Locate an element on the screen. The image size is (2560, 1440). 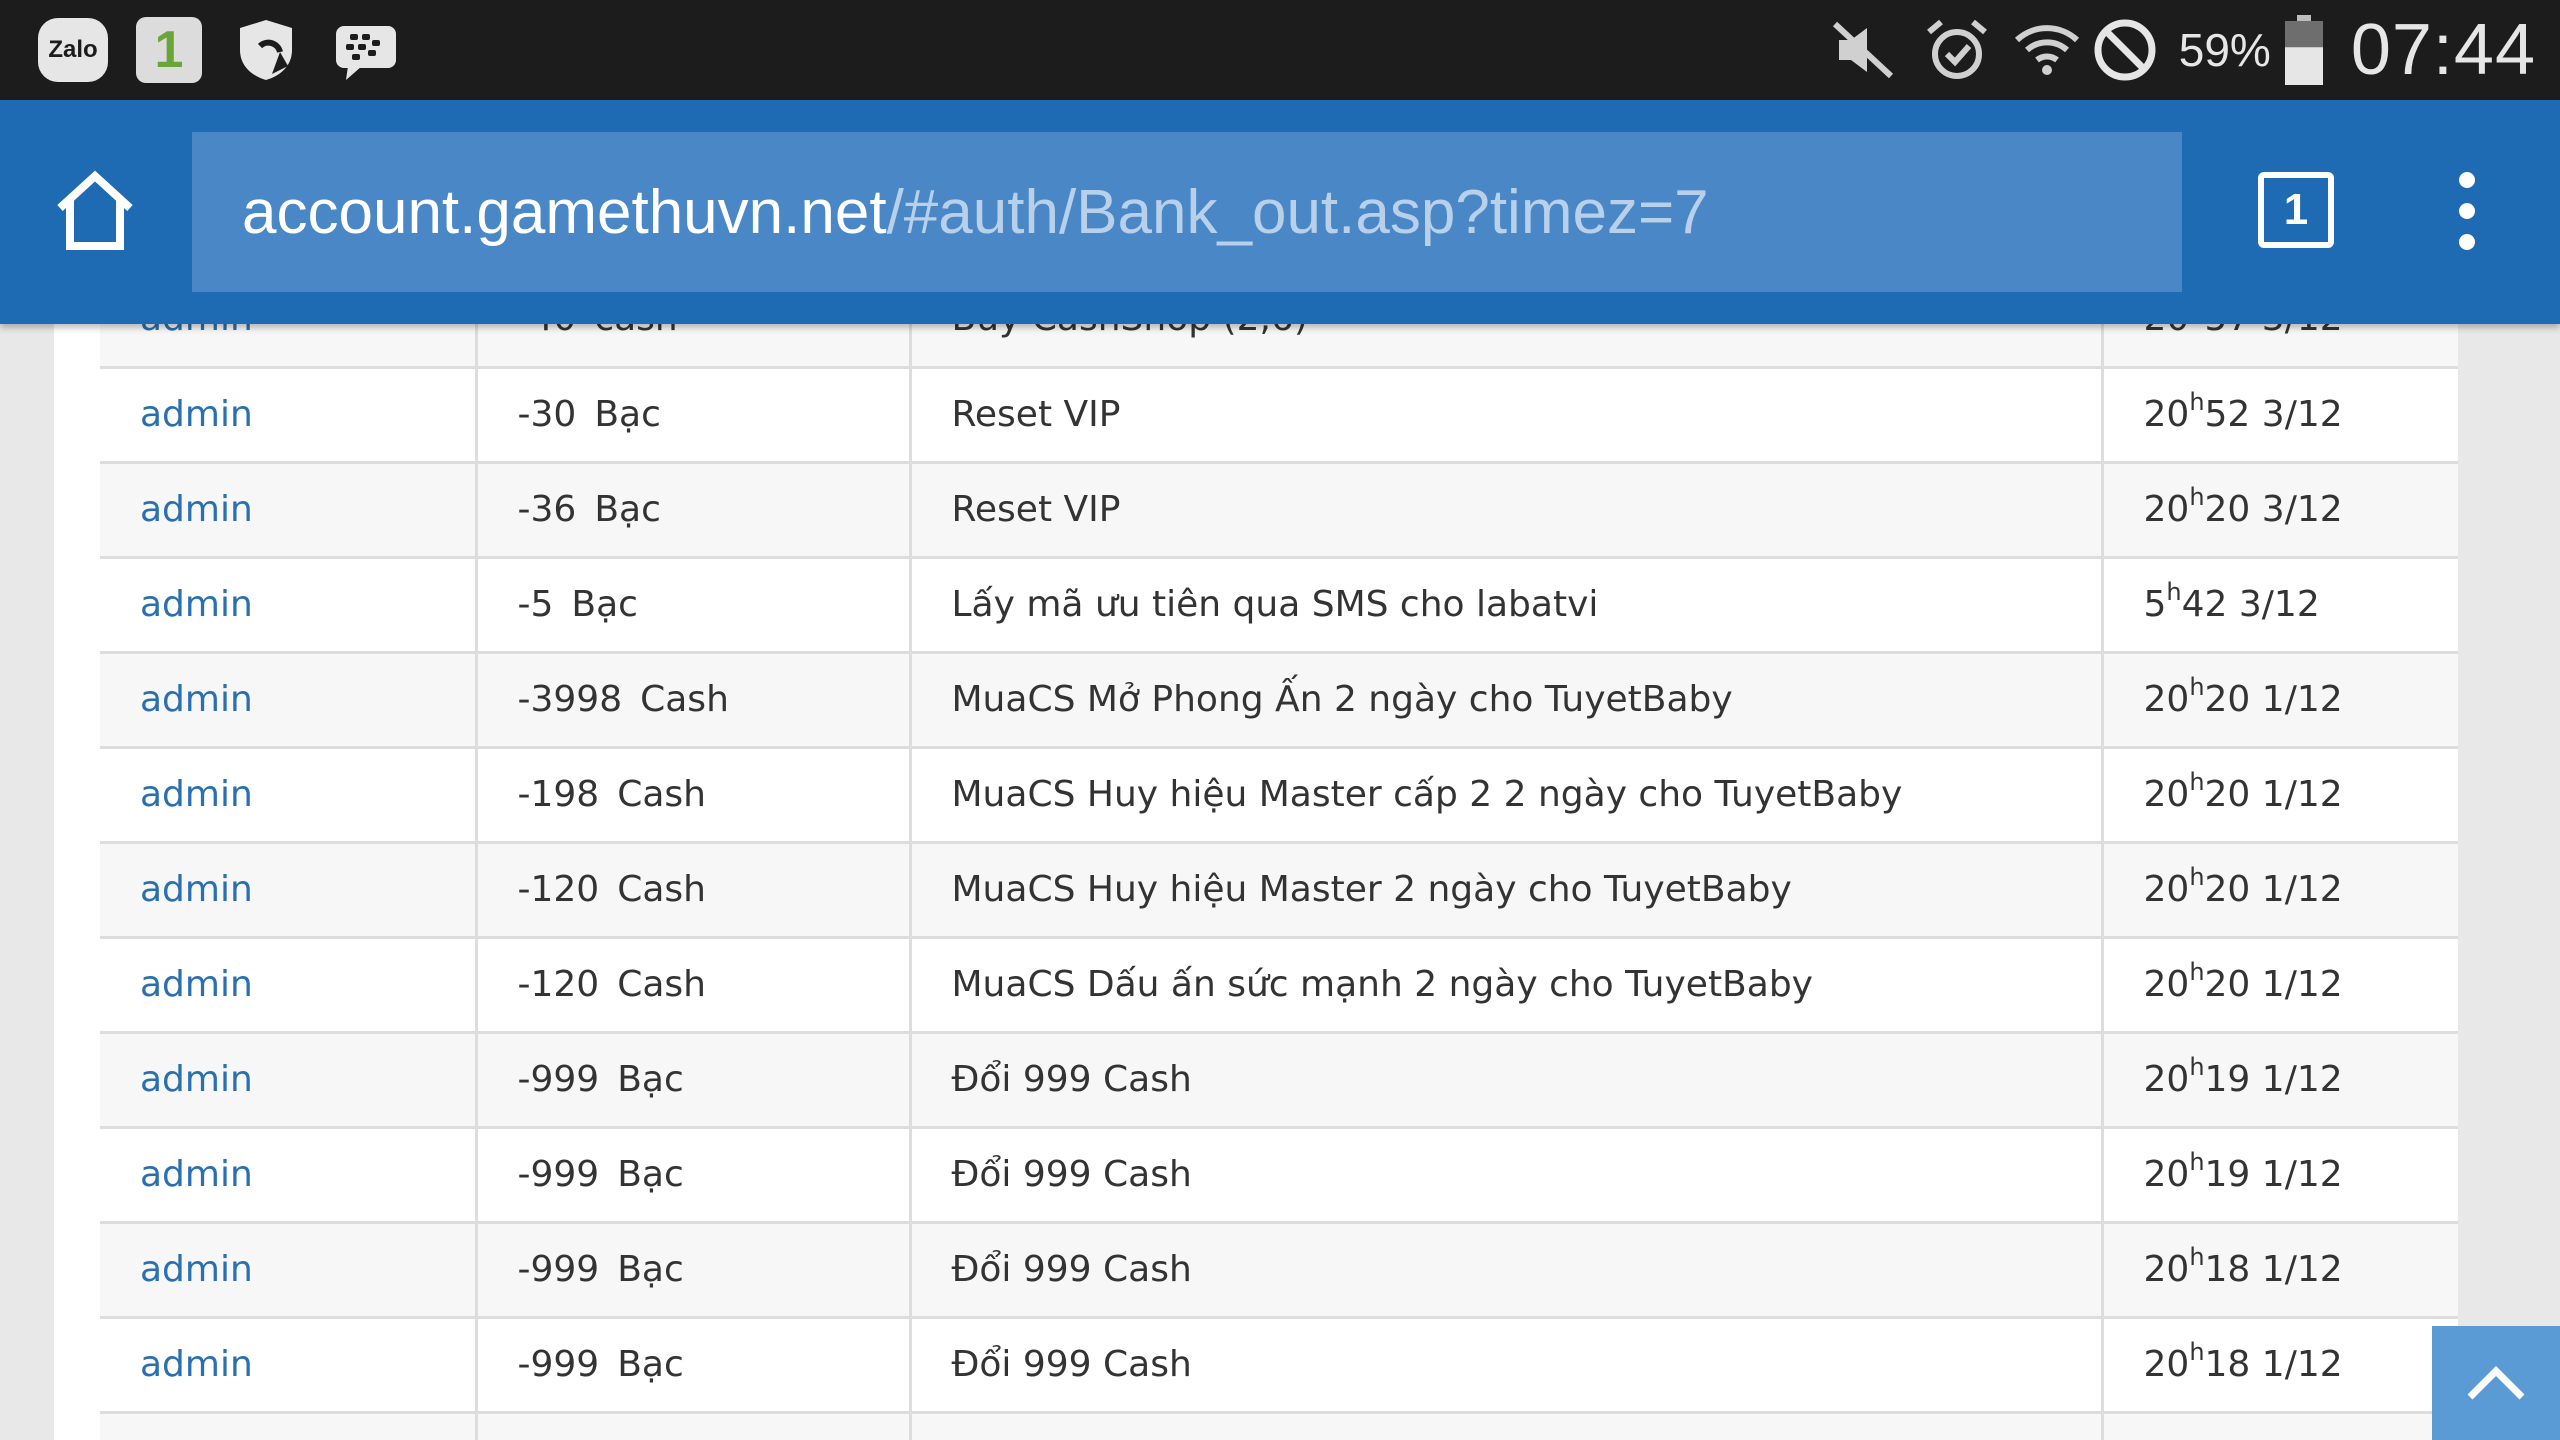
system-status-icons: 59% 07:44 is located at coordinates (2181, 50).